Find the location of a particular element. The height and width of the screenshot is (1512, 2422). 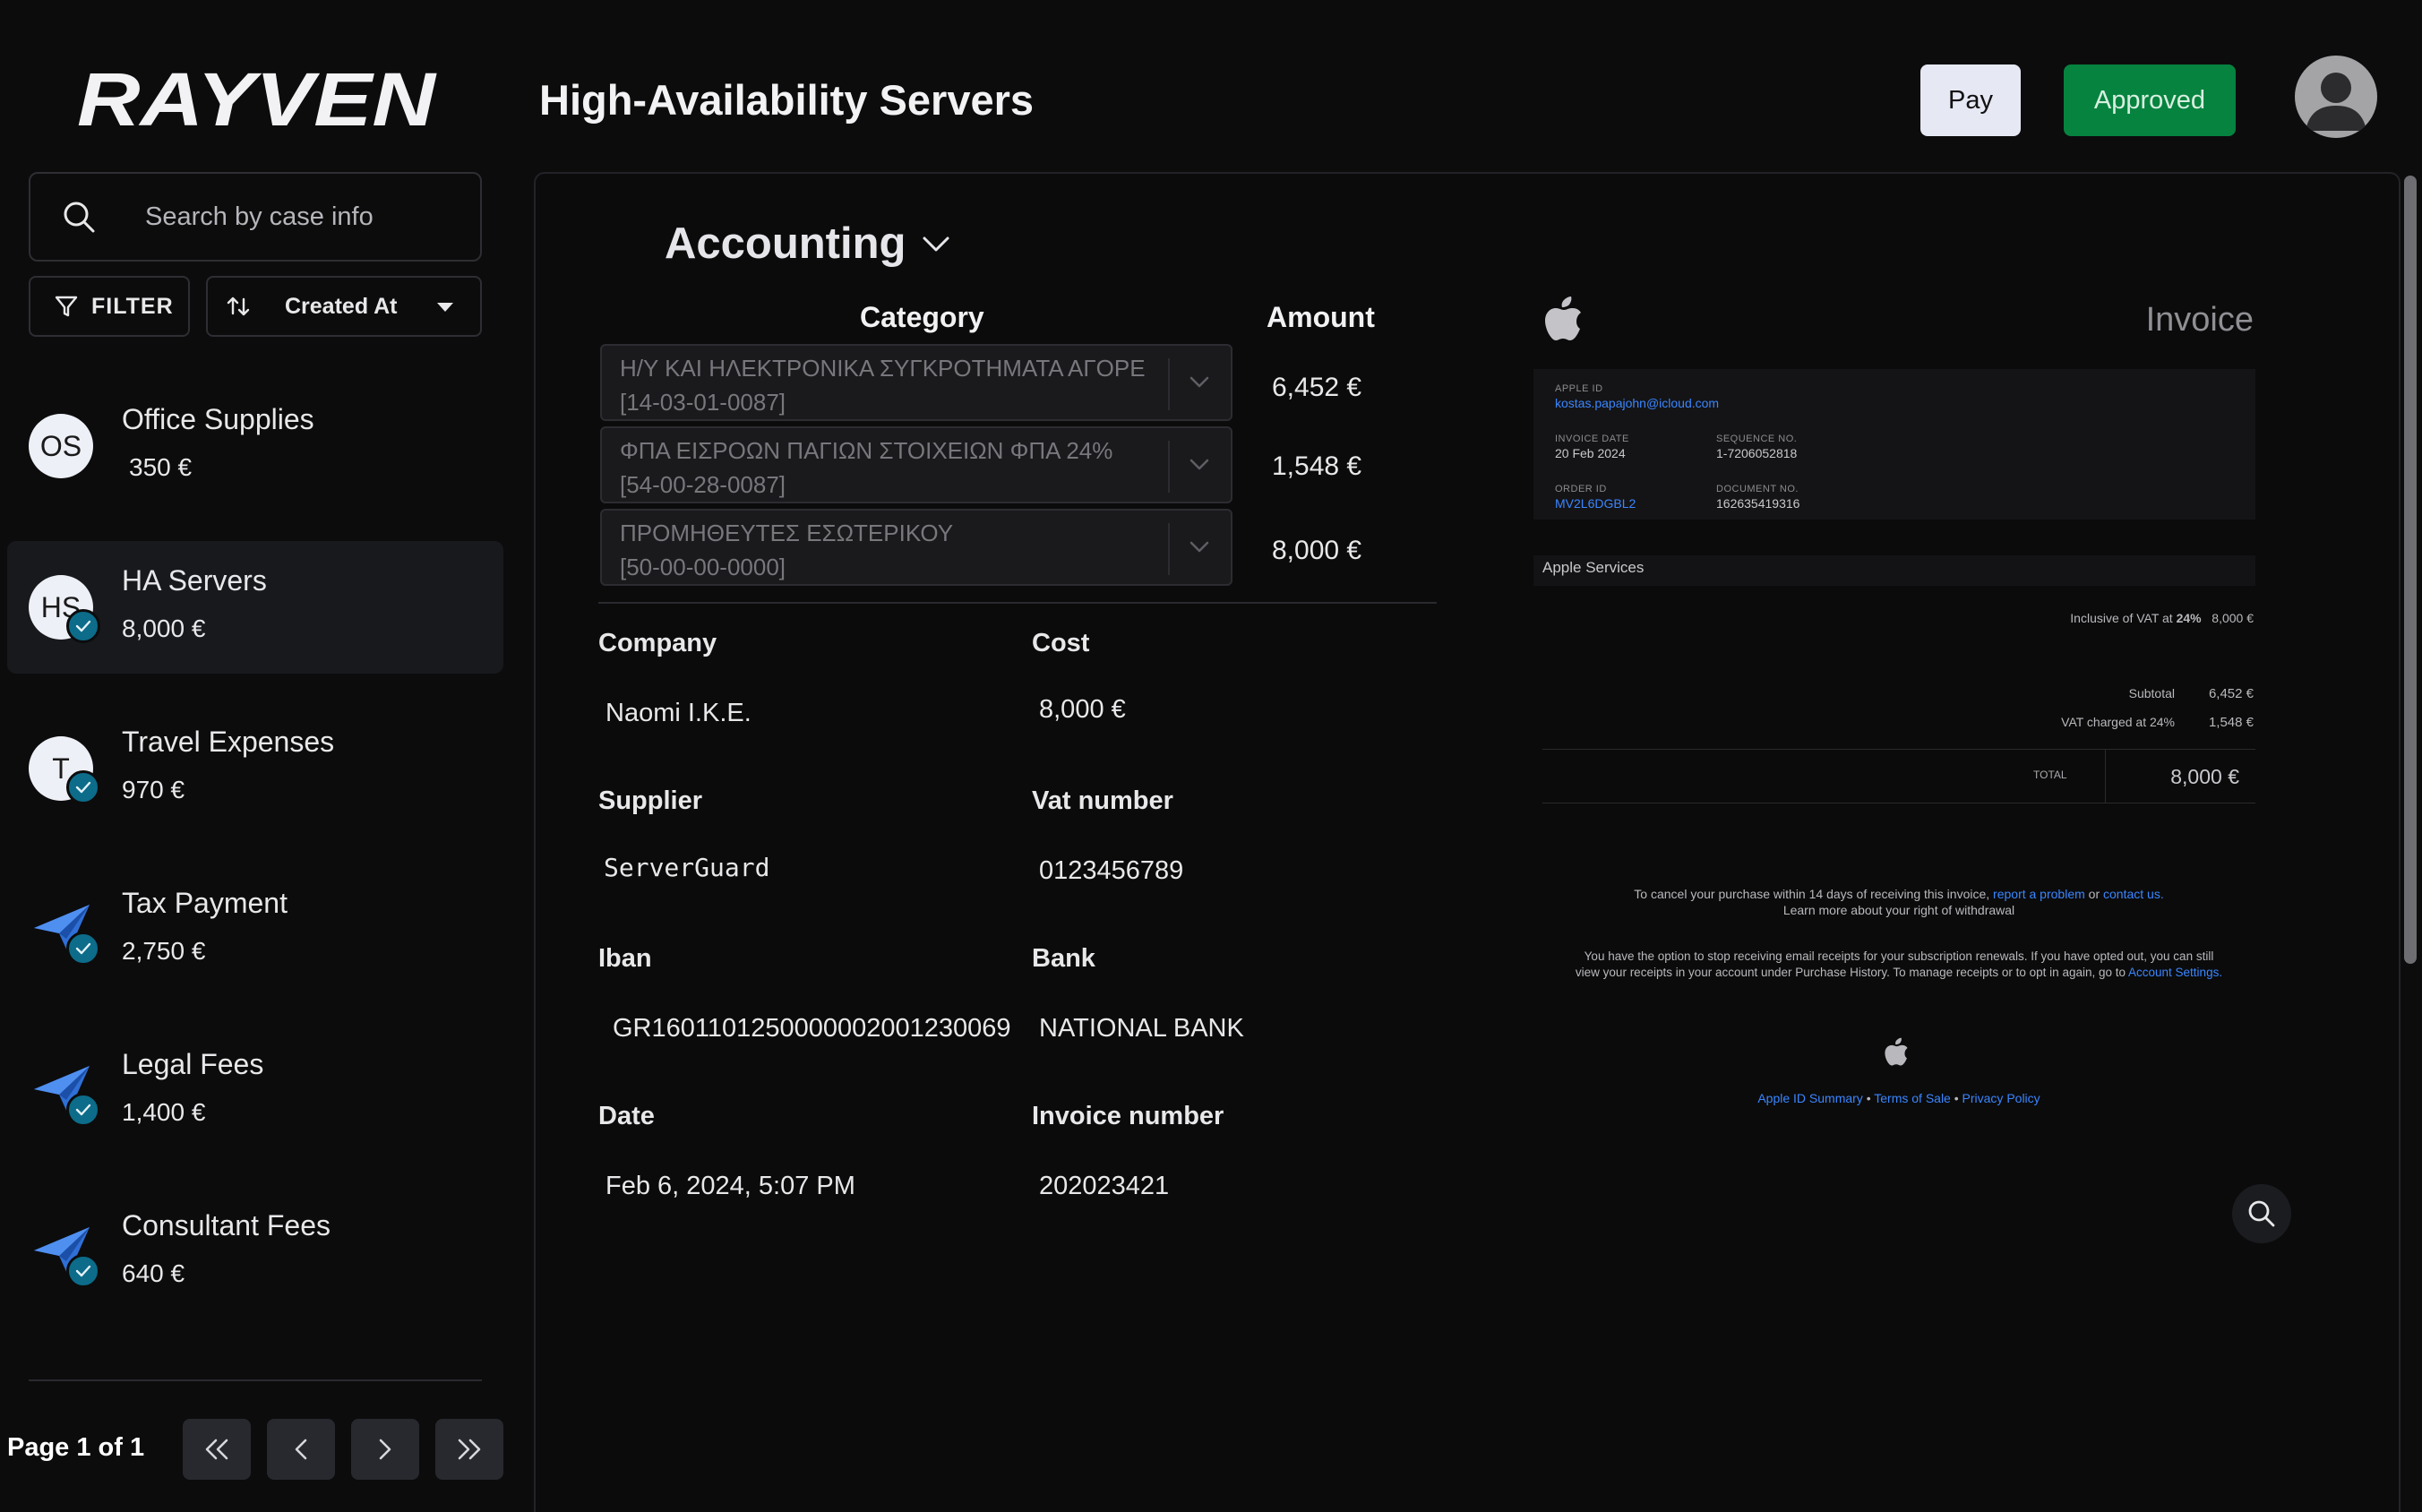

date-value: Feb 6, 2024, 5:07 PM is located at coordinates (730, 1186).